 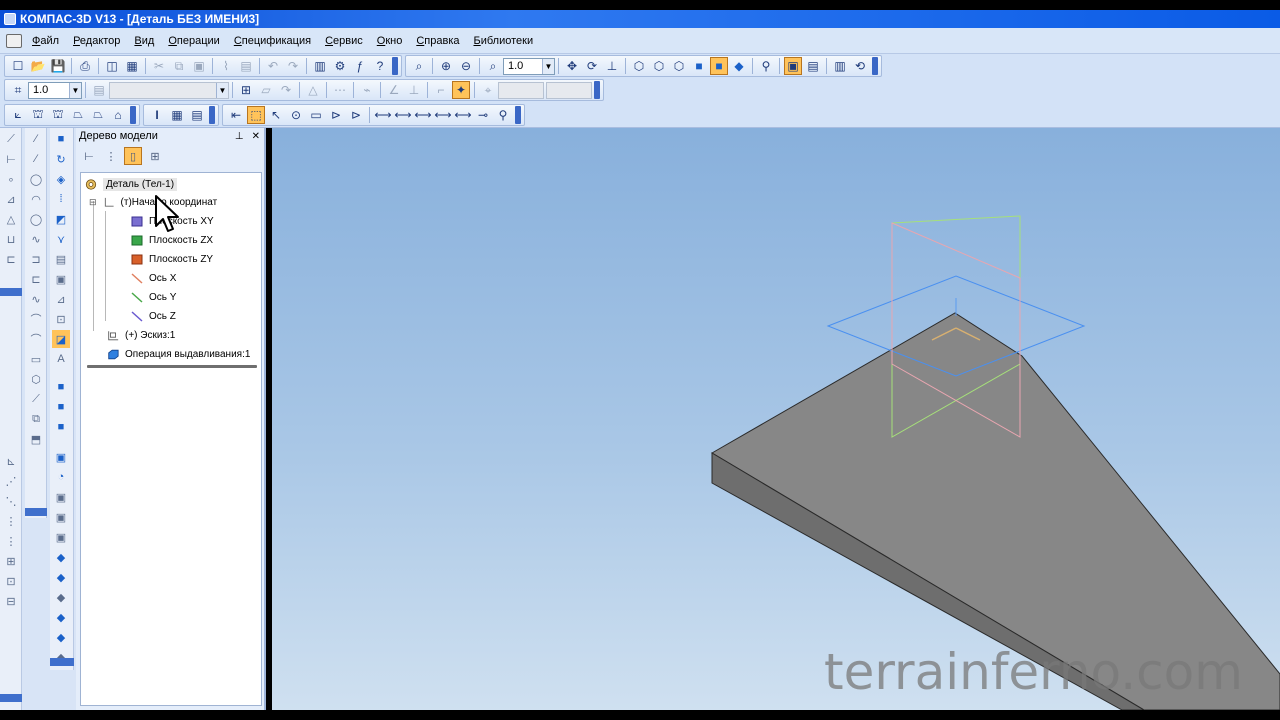 What do you see at coordinates (246, 90) in the screenshot?
I see `orientation-selector-icon: ⊞` at bounding box center [246, 90].